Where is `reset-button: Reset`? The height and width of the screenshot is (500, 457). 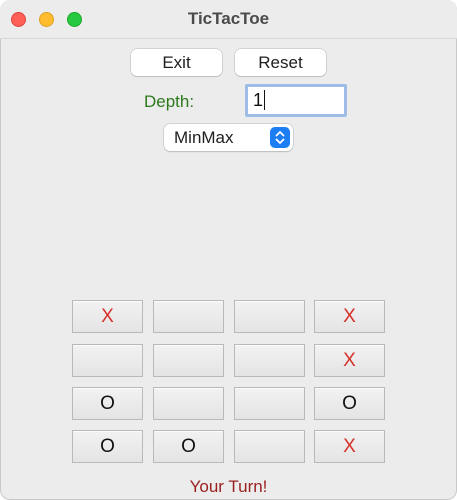 reset-button: Reset is located at coordinates (280, 62).